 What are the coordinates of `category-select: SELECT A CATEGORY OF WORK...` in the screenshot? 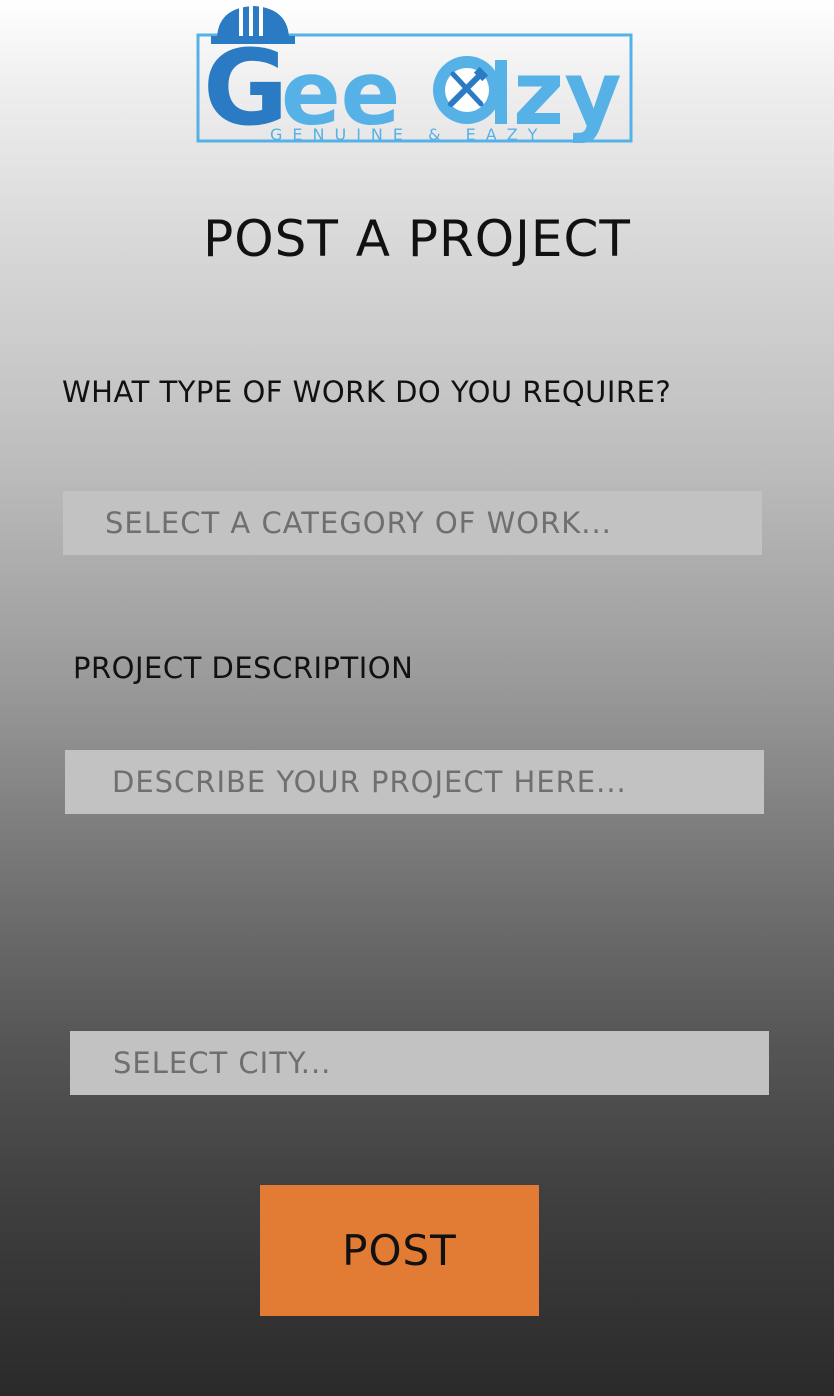 It's located at (412, 523).